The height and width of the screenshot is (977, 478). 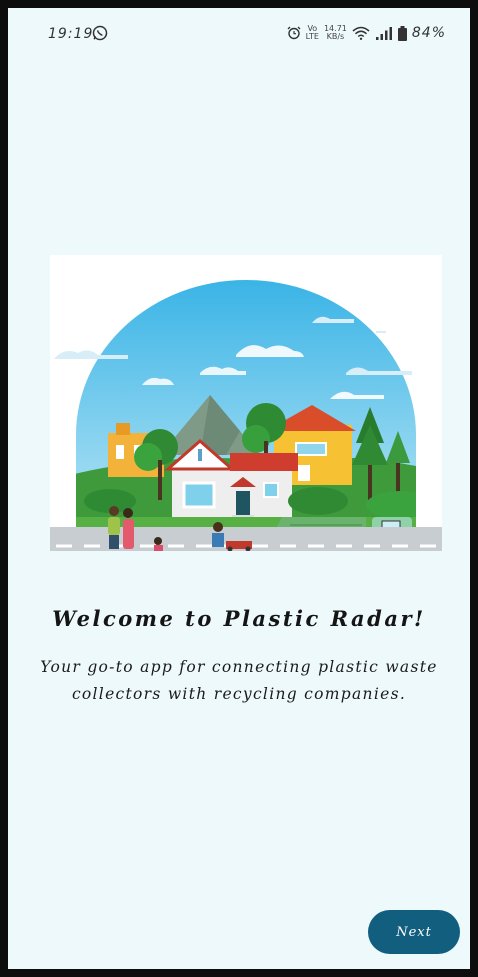 What do you see at coordinates (335, 32) in the screenshot?
I see `network-speed: 14.71 KB/s` at bounding box center [335, 32].